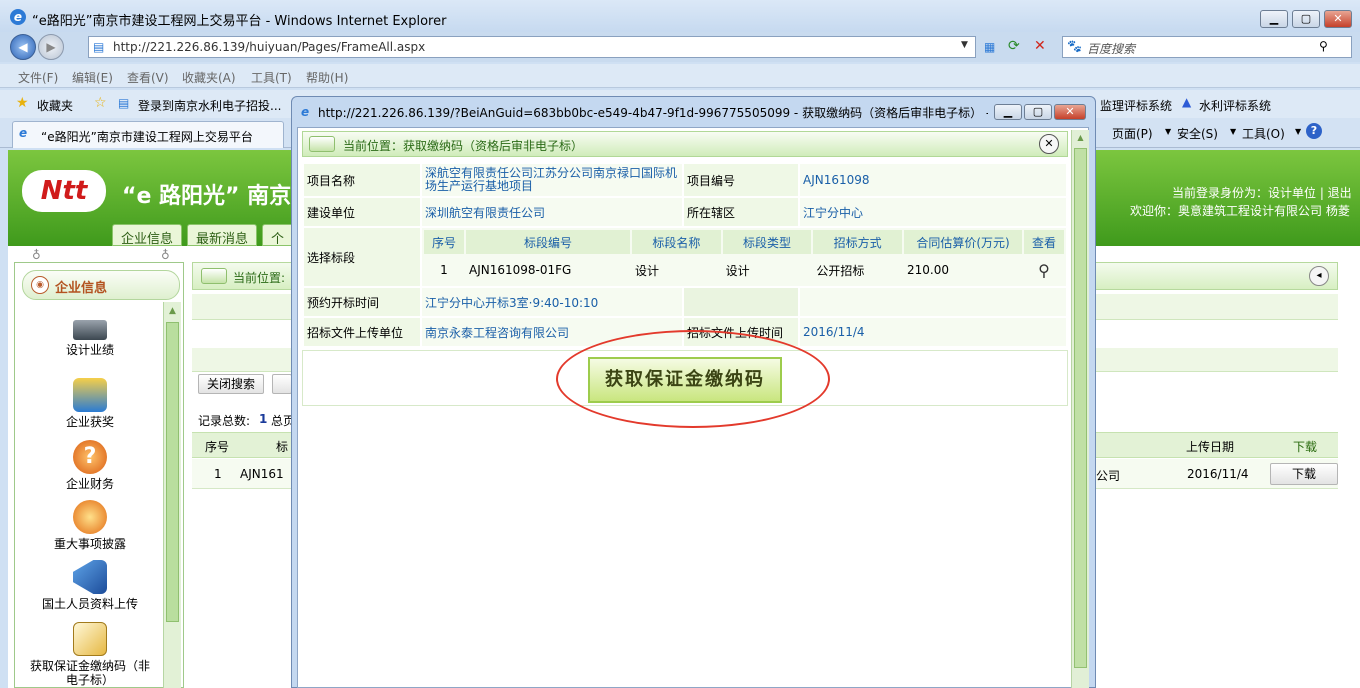 The height and width of the screenshot is (688, 1360). What do you see at coordinates (964, 45) in the screenshot?
I see `dropdown-arrow-icon: ▼` at bounding box center [964, 45].